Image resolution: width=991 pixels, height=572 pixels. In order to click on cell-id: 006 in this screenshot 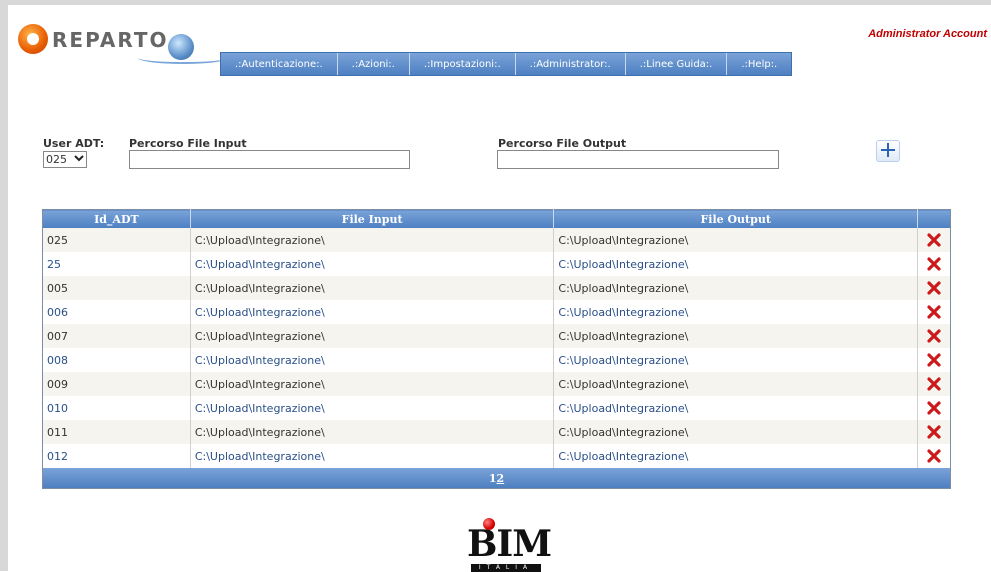, I will do `click(116, 312)`.